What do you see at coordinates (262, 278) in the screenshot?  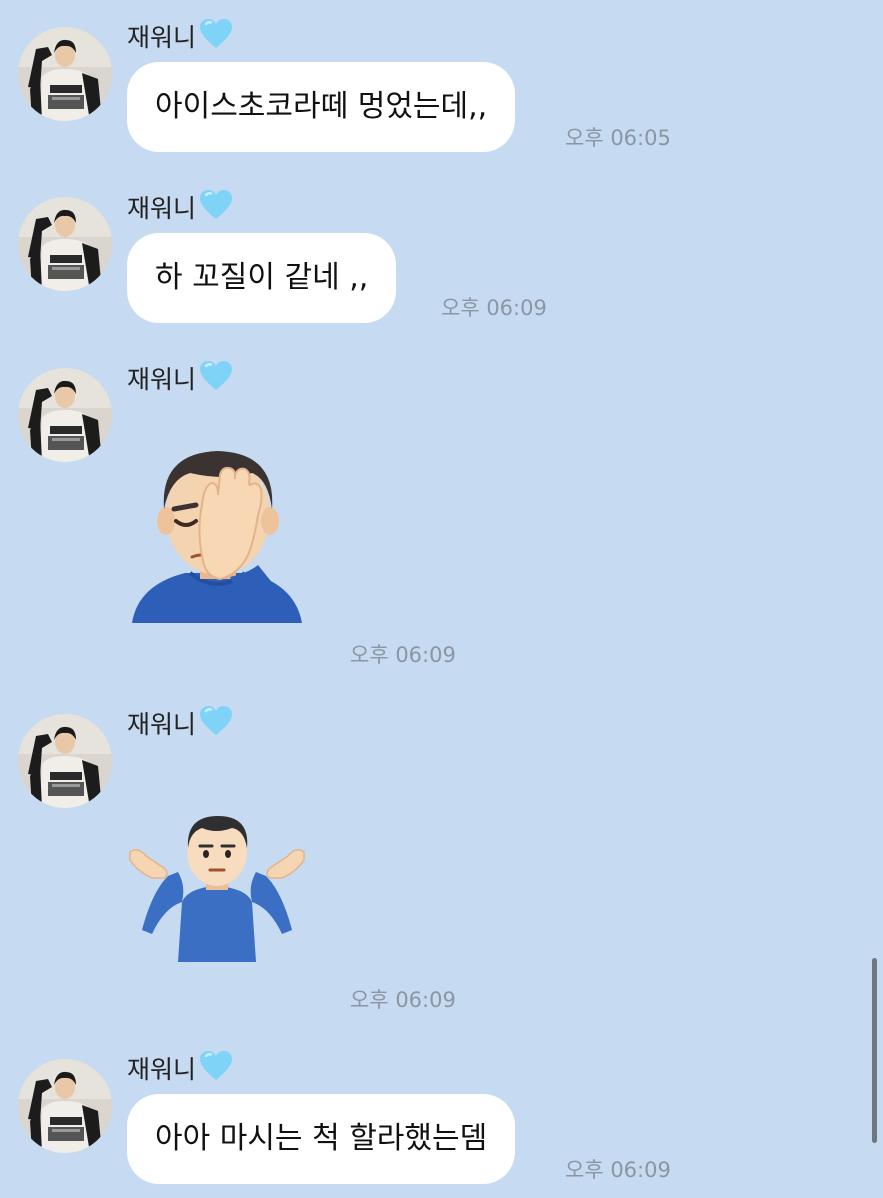 I see `message-bubble: 하 꼬질이 같네 ,,` at bounding box center [262, 278].